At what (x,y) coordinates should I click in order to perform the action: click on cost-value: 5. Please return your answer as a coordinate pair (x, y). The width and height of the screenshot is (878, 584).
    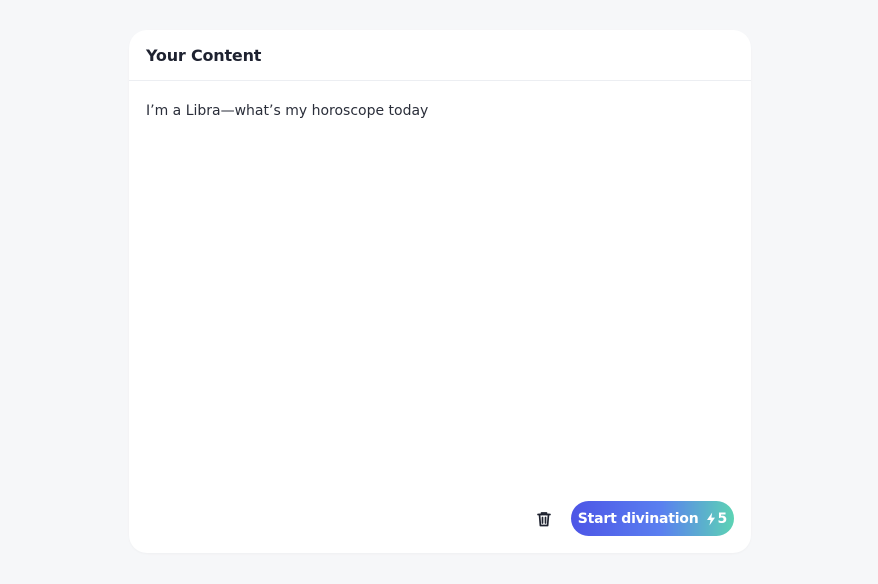
    Looking at the image, I should click on (722, 518).